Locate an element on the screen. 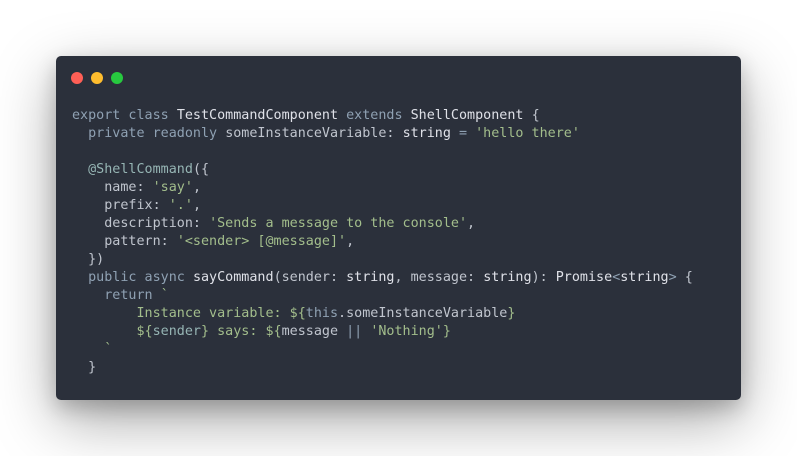  code-line: ` is located at coordinates (382, 350).